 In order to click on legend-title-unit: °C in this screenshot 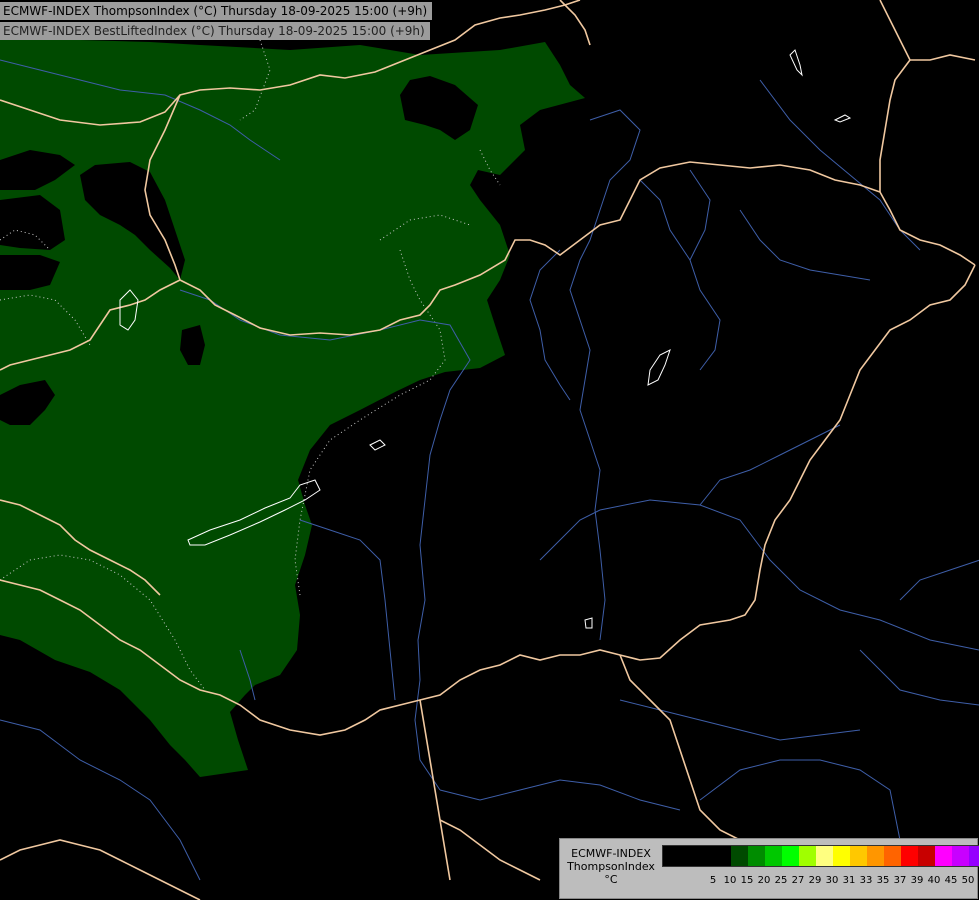, I will do `click(611, 879)`.